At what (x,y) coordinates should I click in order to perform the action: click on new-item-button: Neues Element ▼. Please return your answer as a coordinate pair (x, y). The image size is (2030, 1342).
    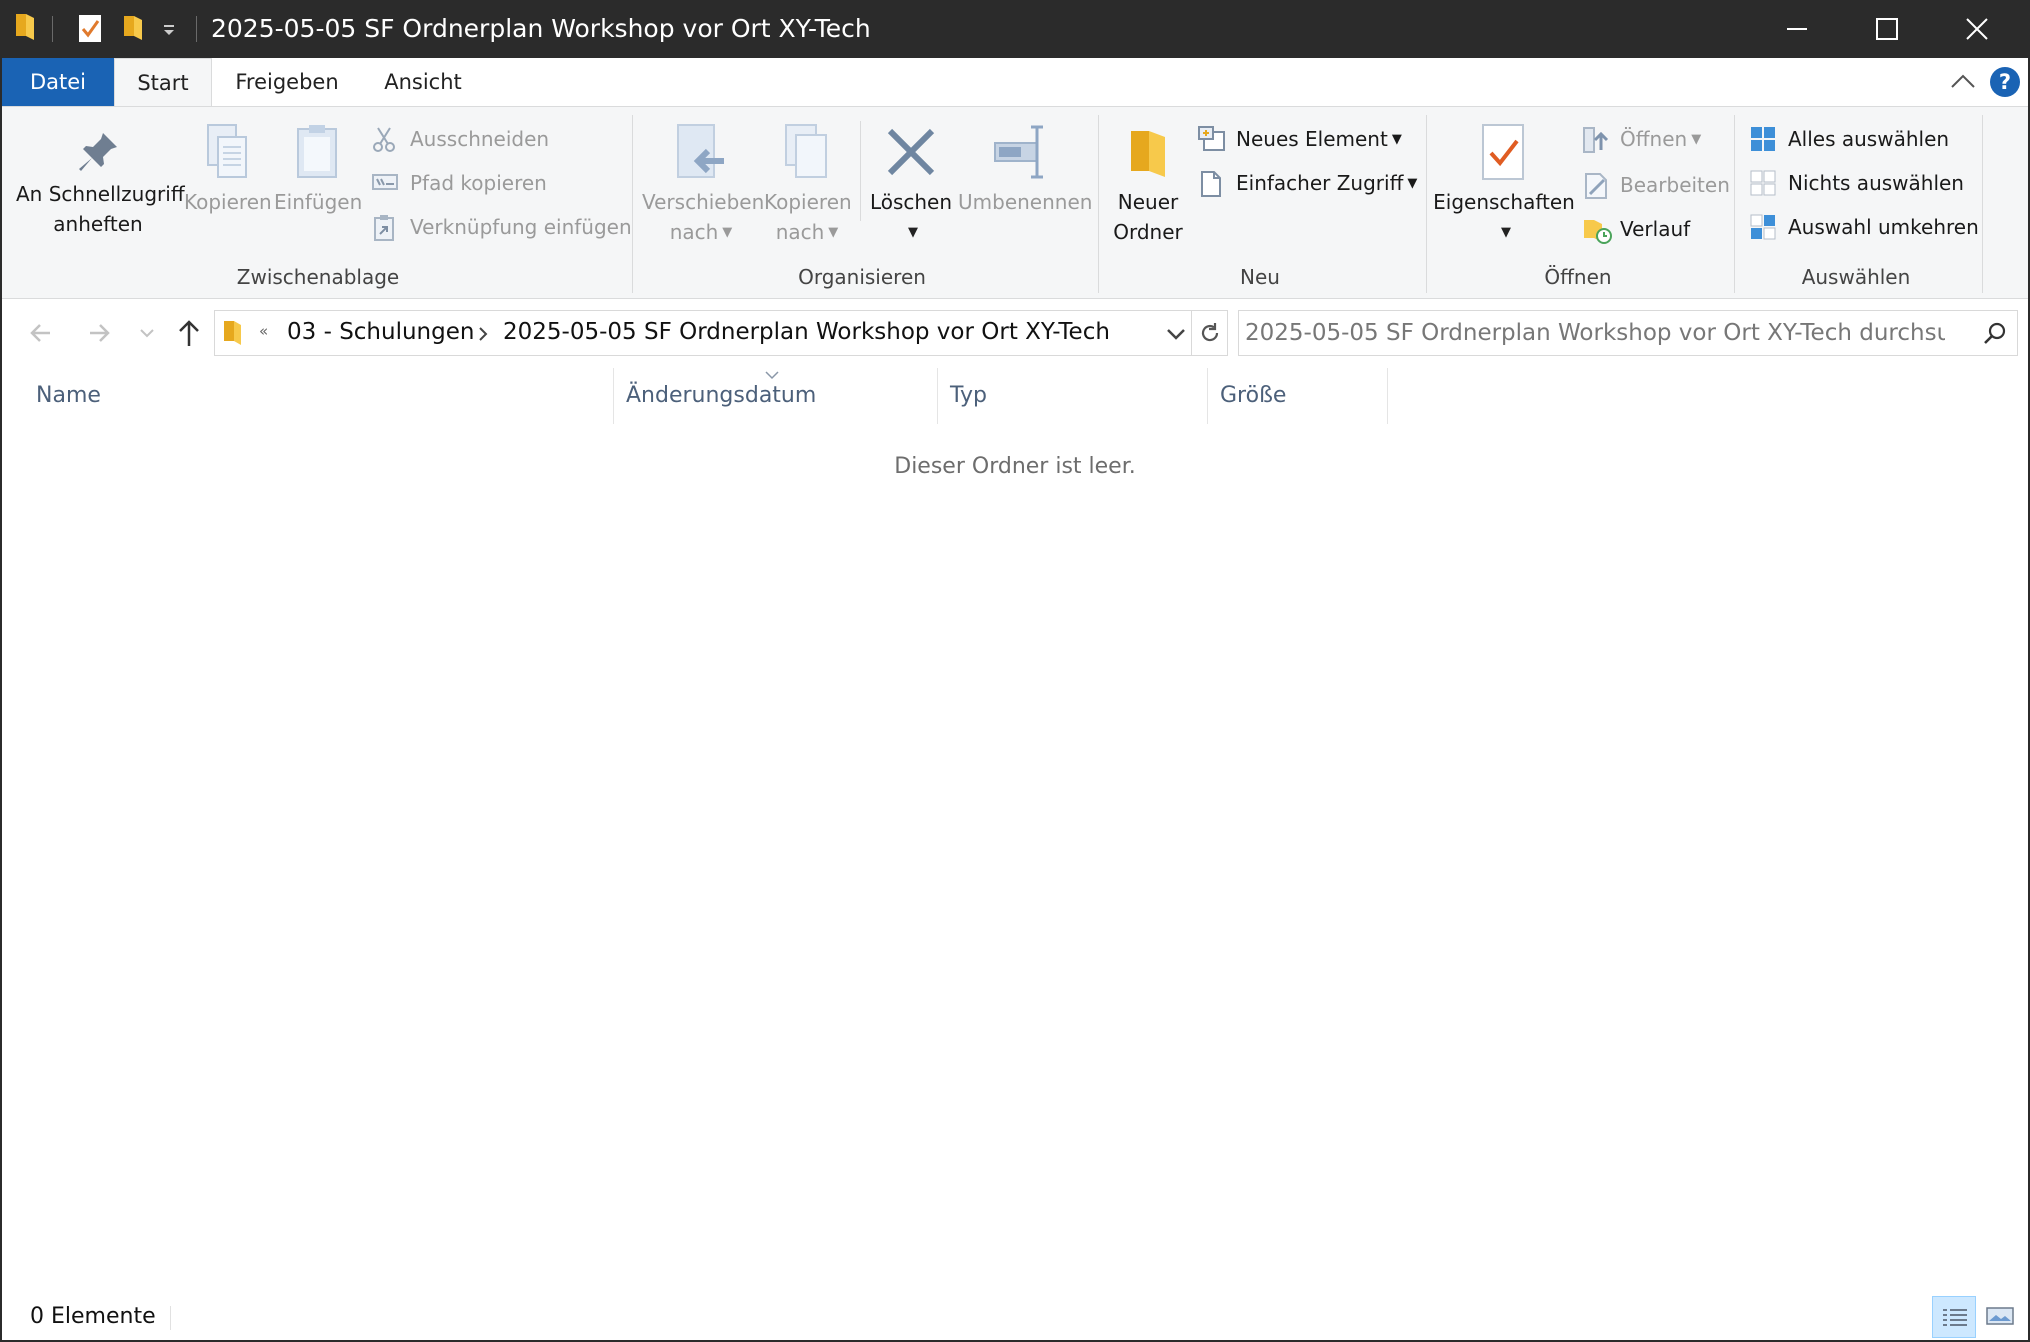
    Looking at the image, I should click on (1300, 139).